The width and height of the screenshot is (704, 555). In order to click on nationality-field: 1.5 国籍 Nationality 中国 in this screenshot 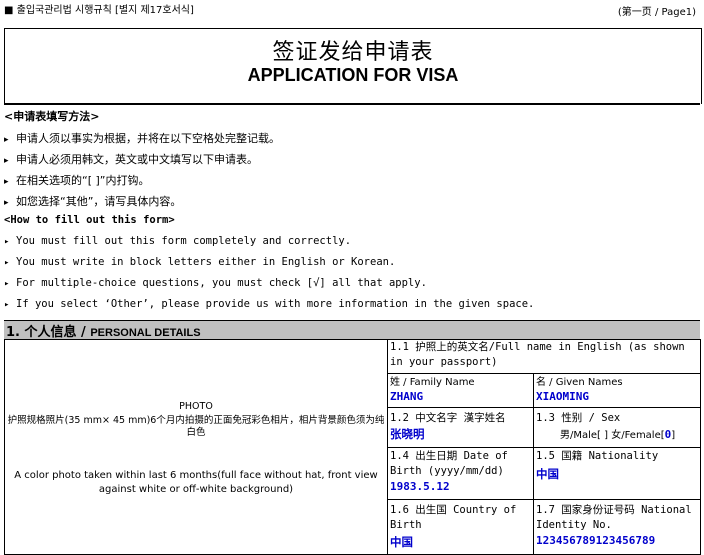, I will do `click(617, 474)`.